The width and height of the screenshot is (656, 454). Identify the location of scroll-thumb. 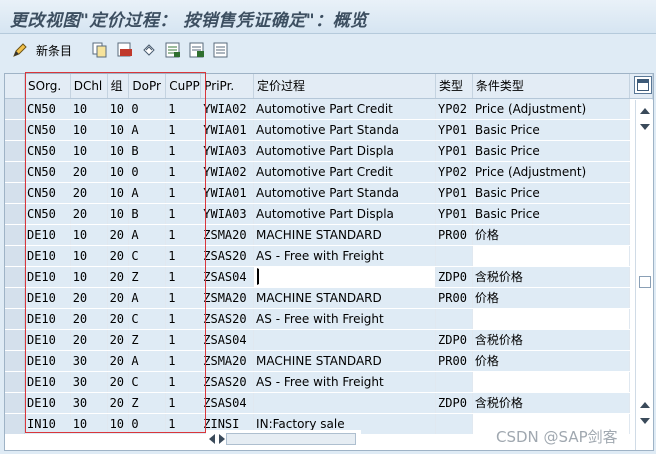
(645, 282).